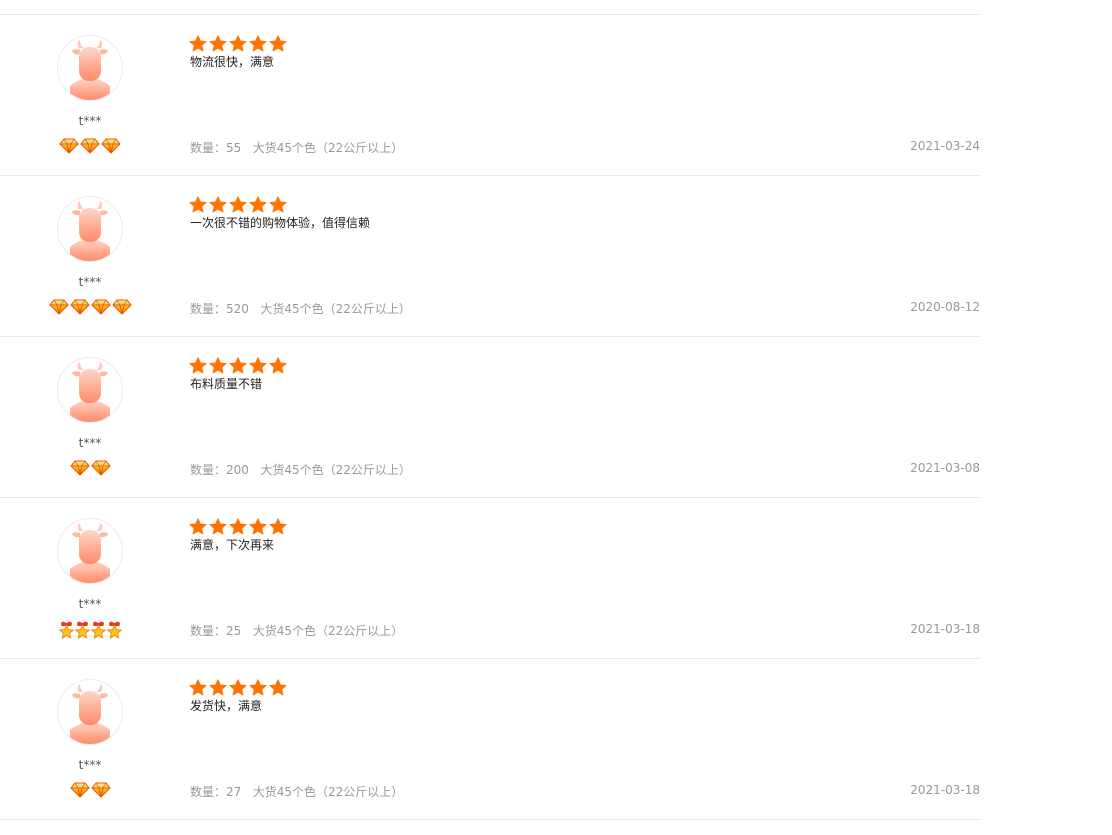  Describe the element at coordinates (234, 792) in the screenshot. I see `quantity-value: 27` at that location.